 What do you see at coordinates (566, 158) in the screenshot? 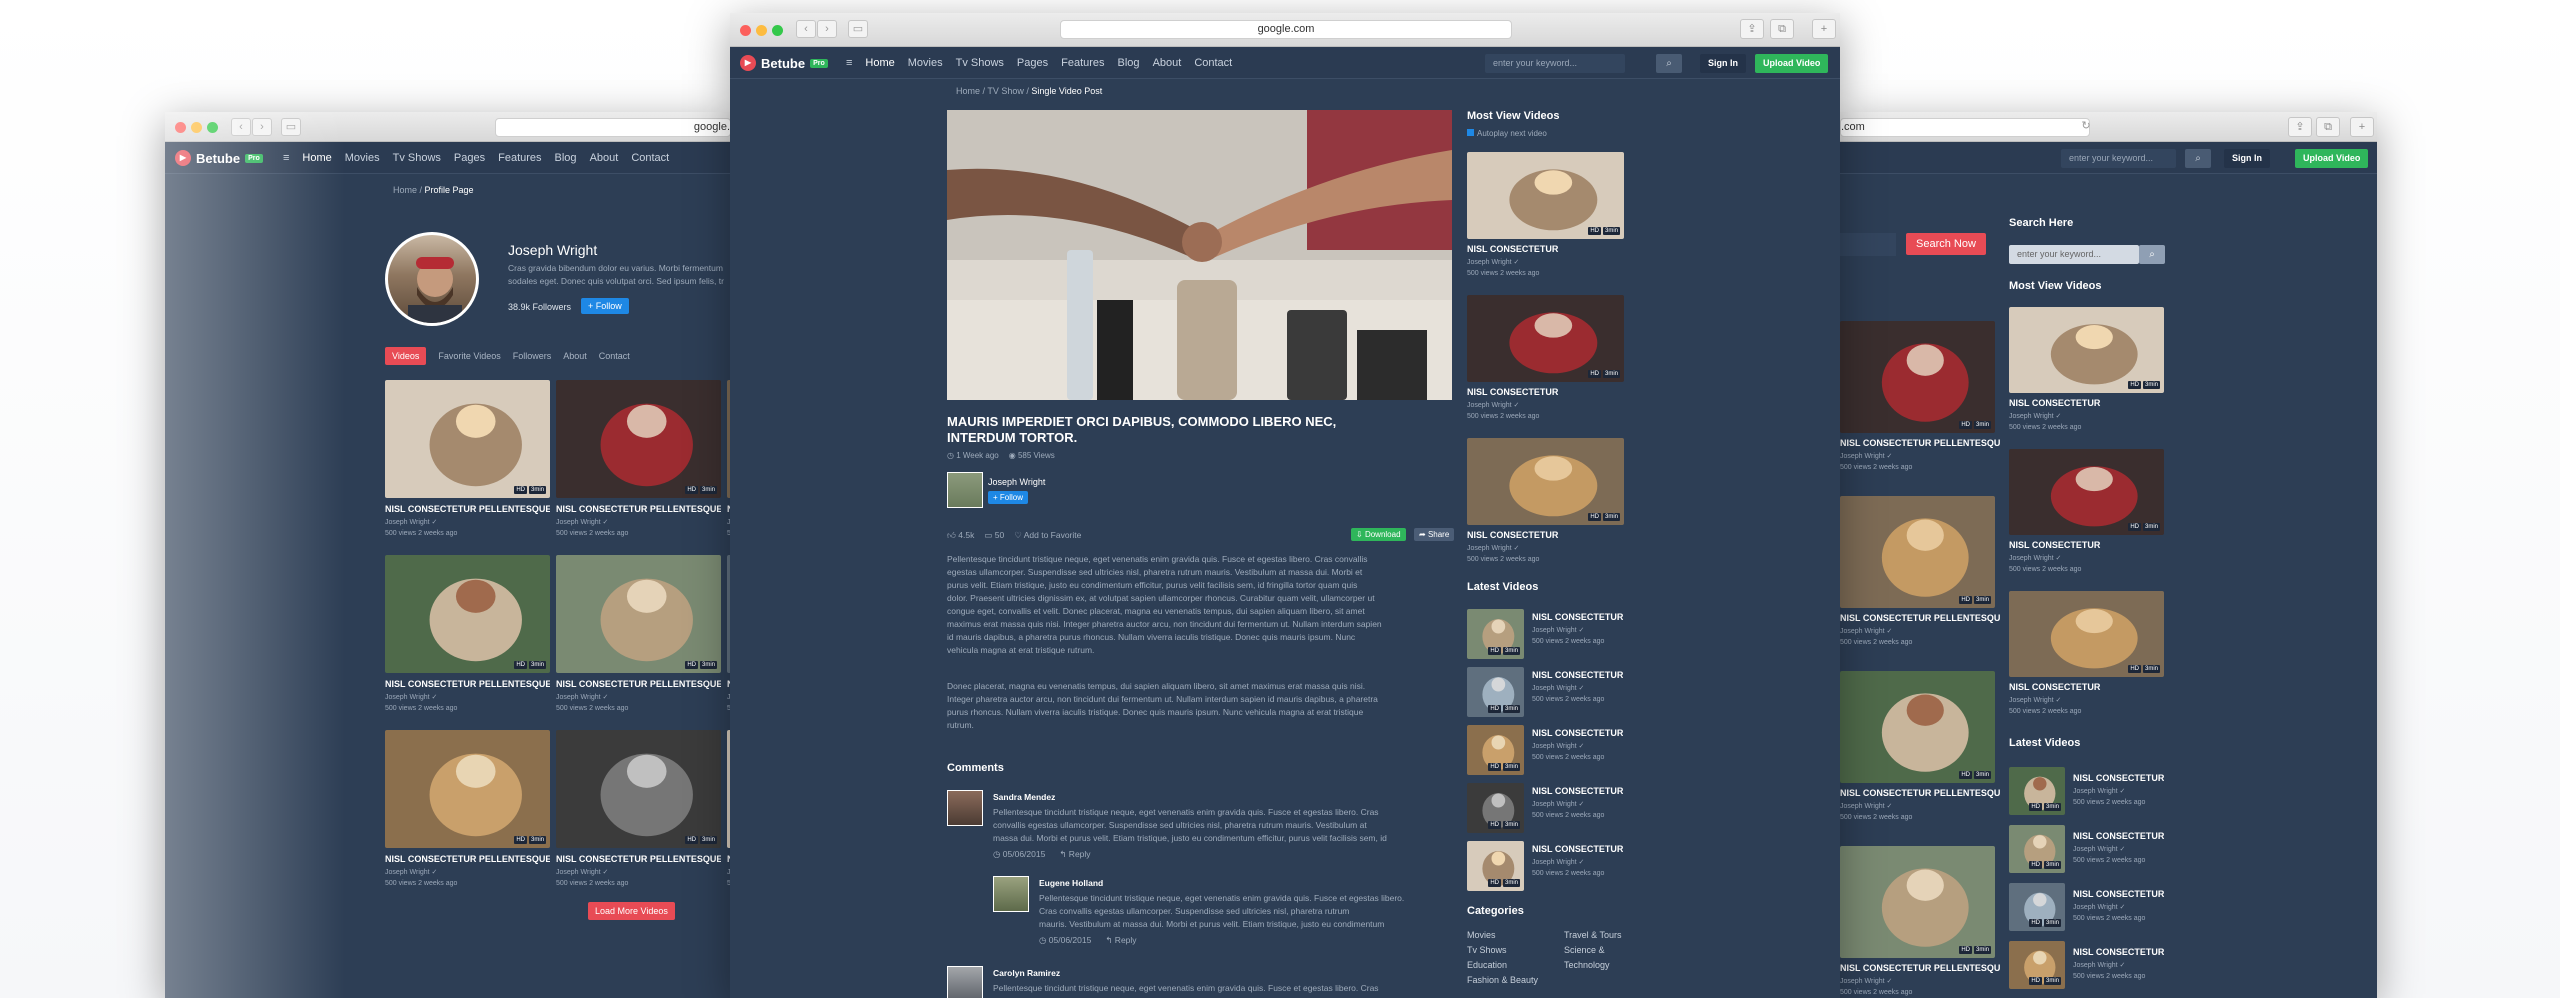
I see `menu-blog: Blog` at bounding box center [566, 158].